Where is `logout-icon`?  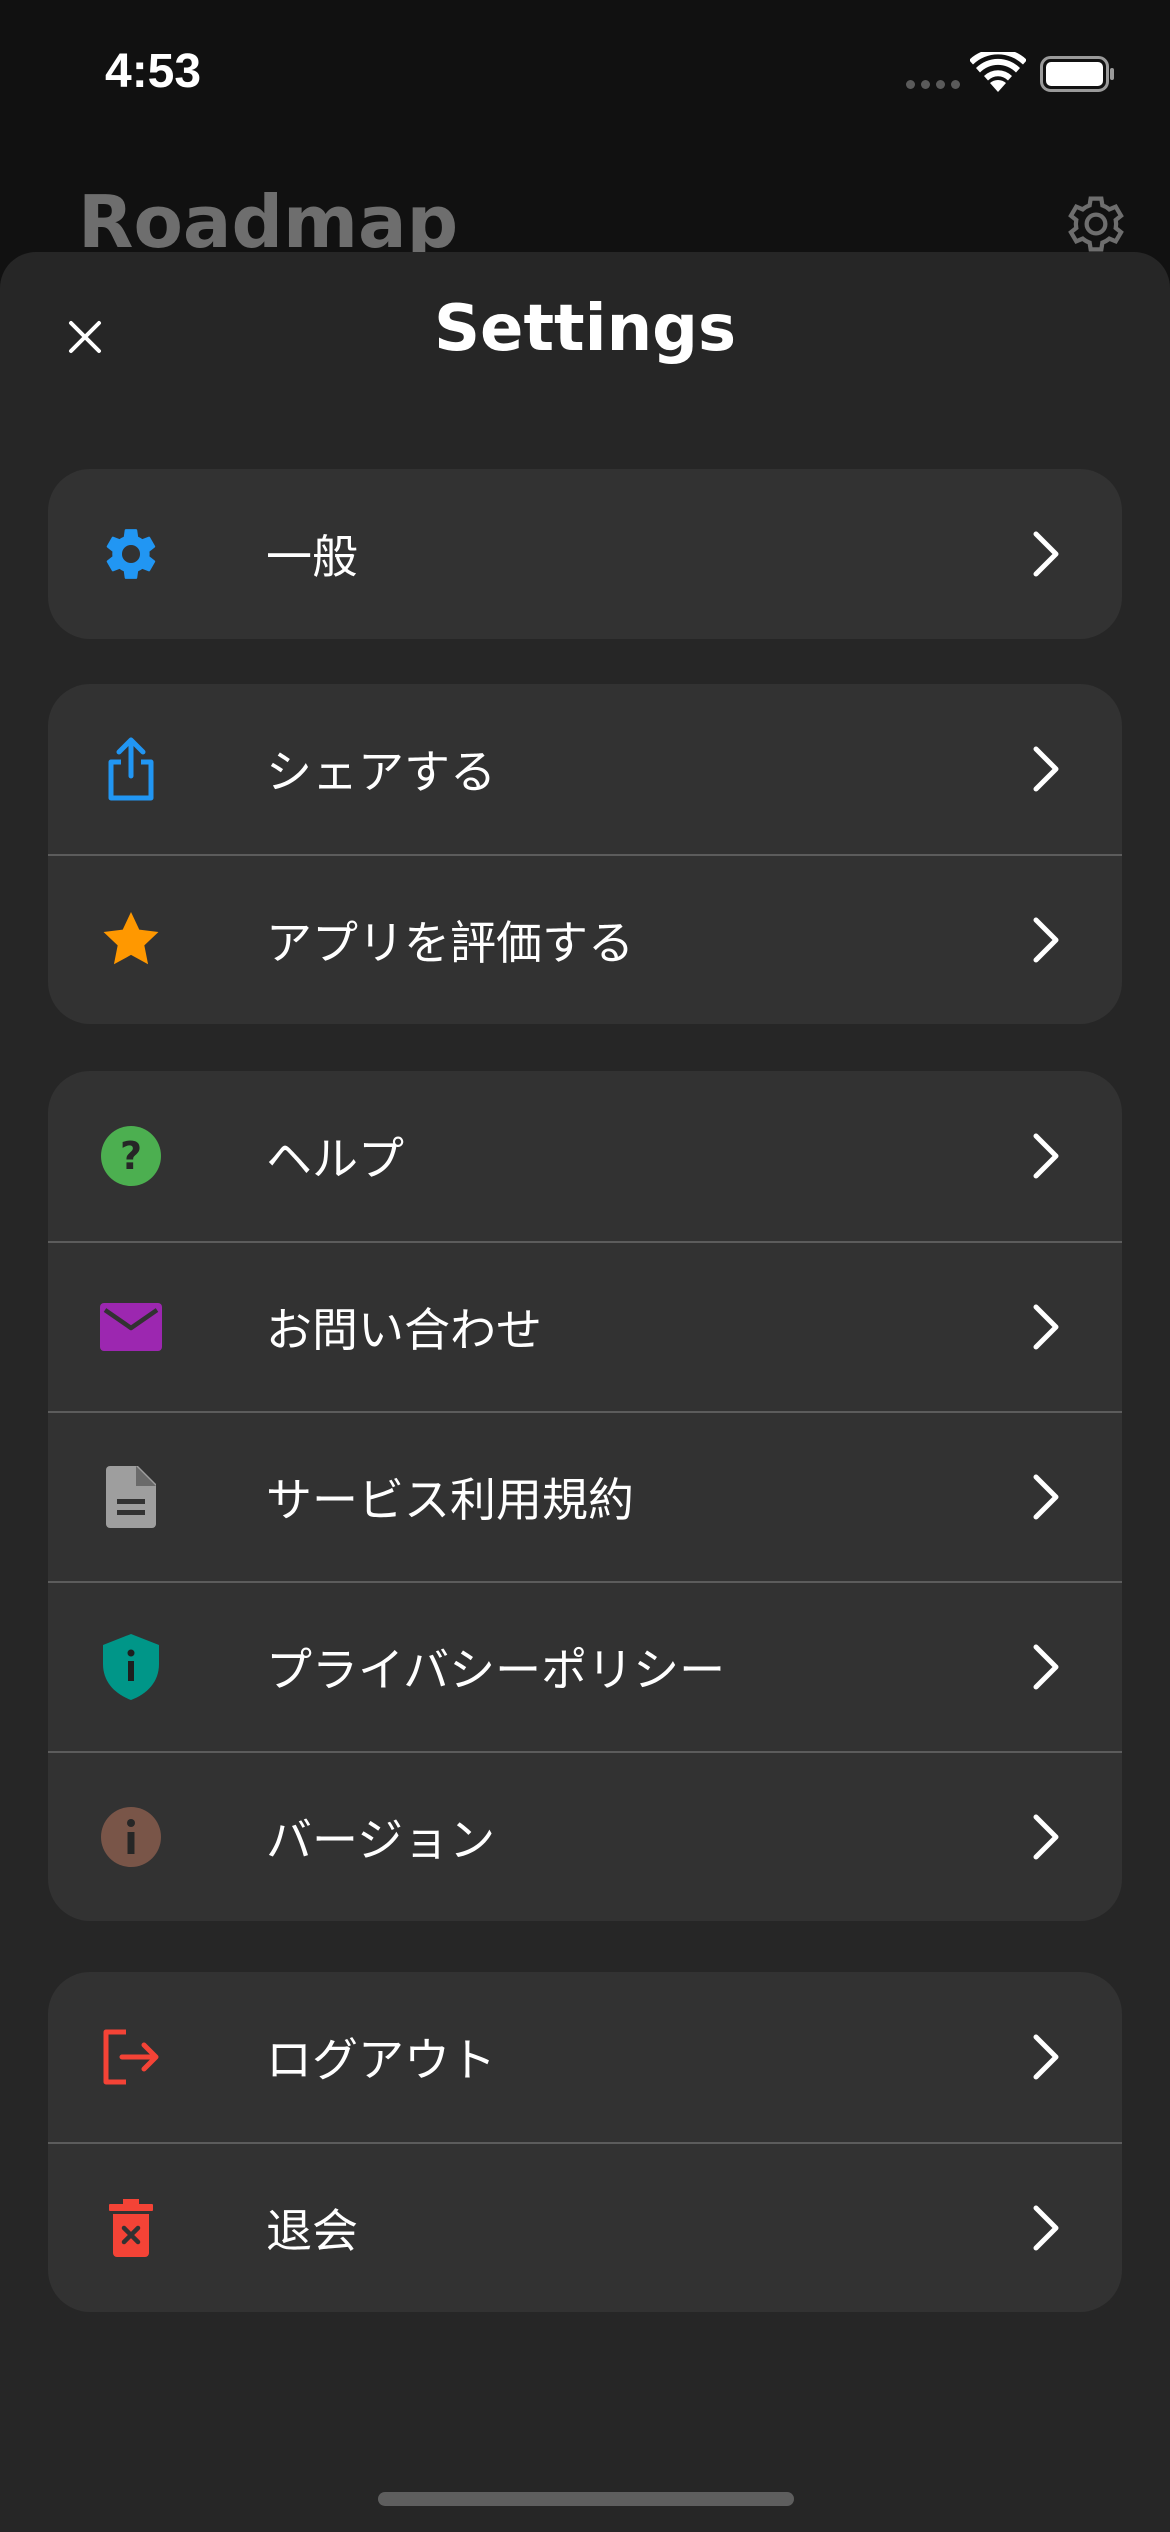 logout-icon is located at coordinates (131, 2057).